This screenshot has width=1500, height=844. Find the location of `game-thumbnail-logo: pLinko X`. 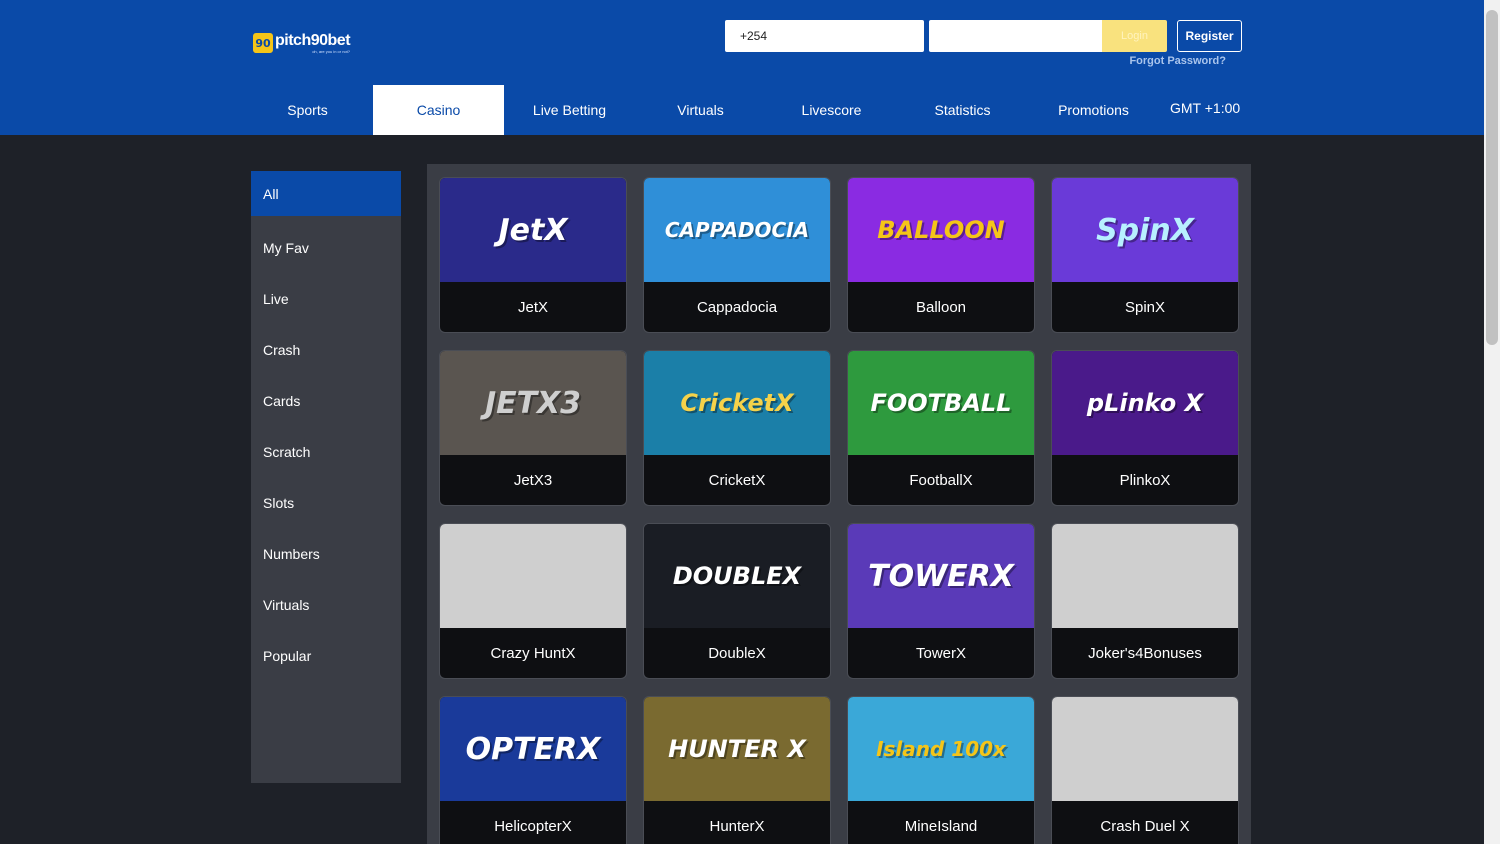

game-thumbnail-logo: pLinko X is located at coordinates (1145, 403).